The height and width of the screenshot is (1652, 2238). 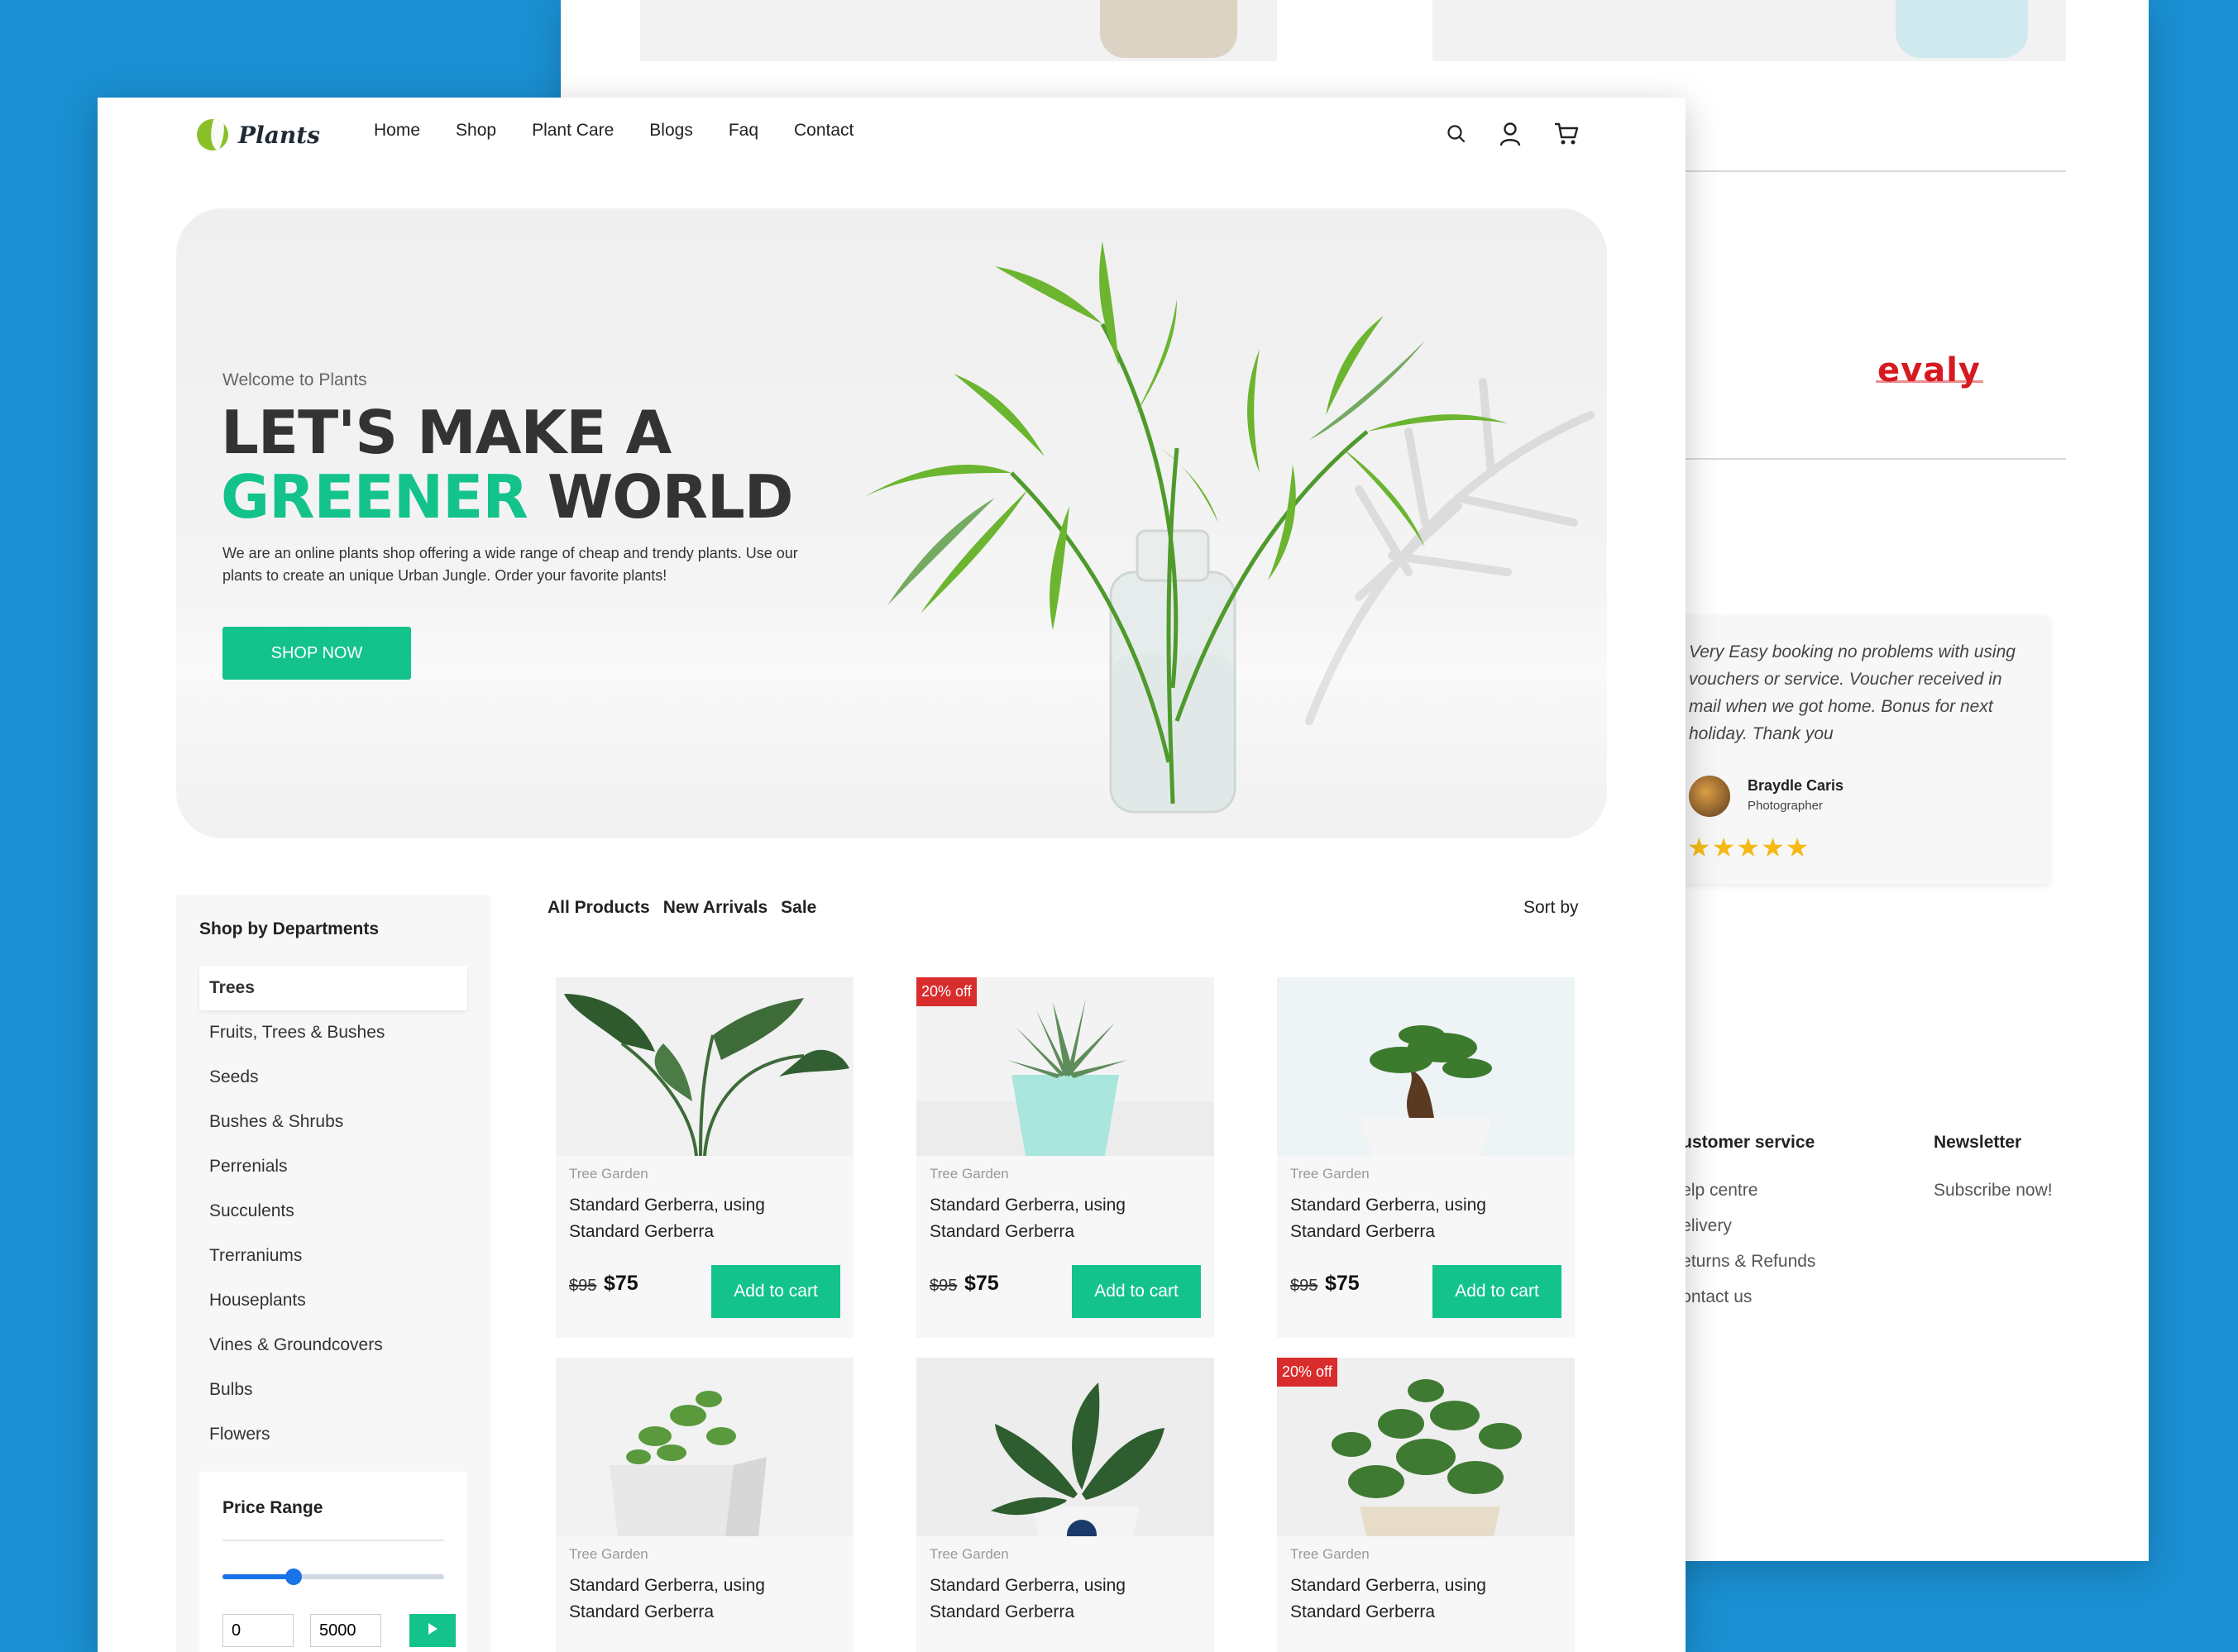 What do you see at coordinates (671, 131) in the screenshot?
I see `nav-blogs: Blogs` at bounding box center [671, 131].